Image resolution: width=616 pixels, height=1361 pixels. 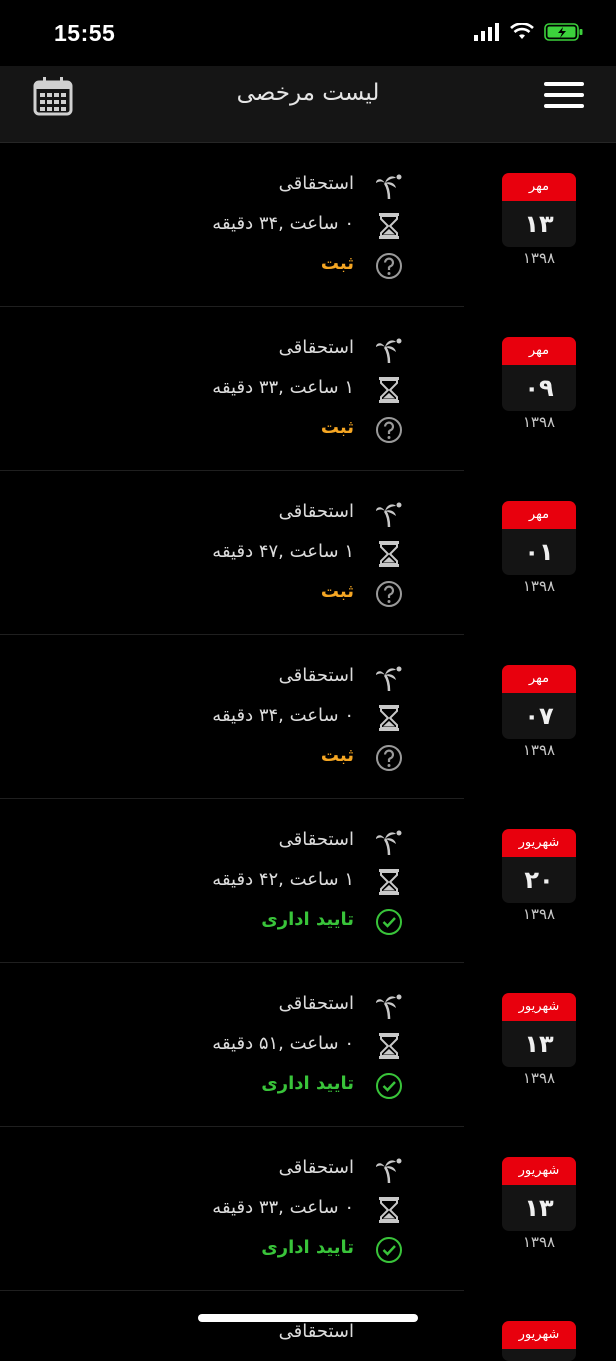 What do you see at coordinates (308, 33) in the screenshot?
I see `status-bar: 15:55` at bounding box center [308, 33].